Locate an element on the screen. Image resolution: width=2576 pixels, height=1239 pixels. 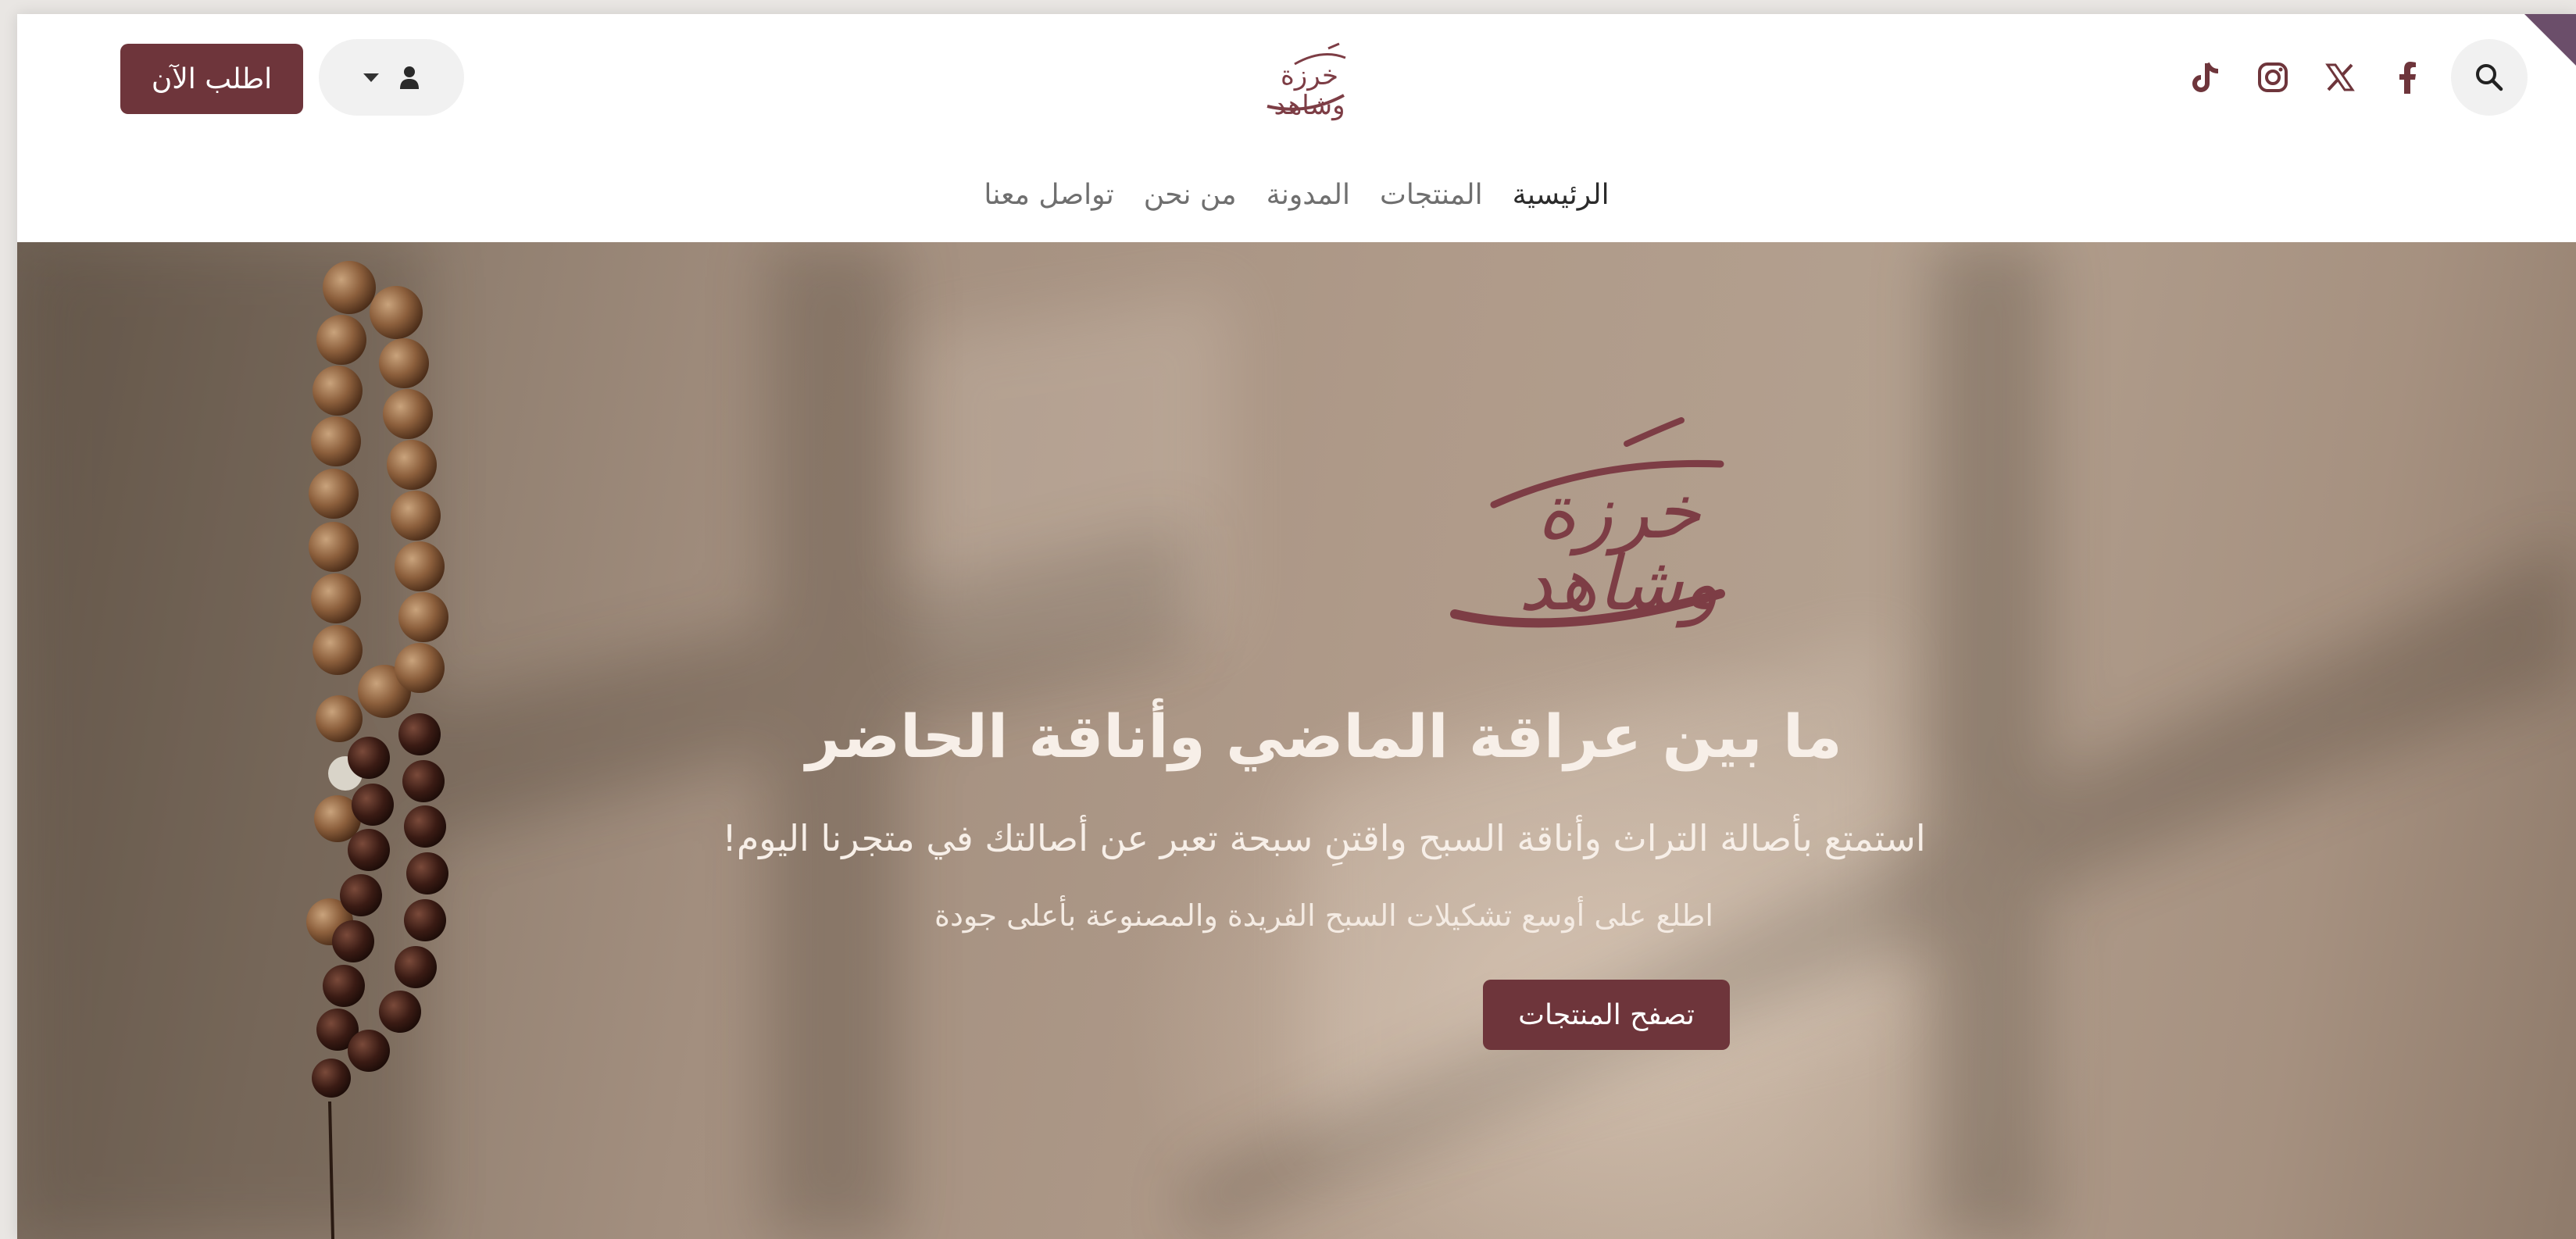
tiktok-icon is located at coordinates (2205, 78).